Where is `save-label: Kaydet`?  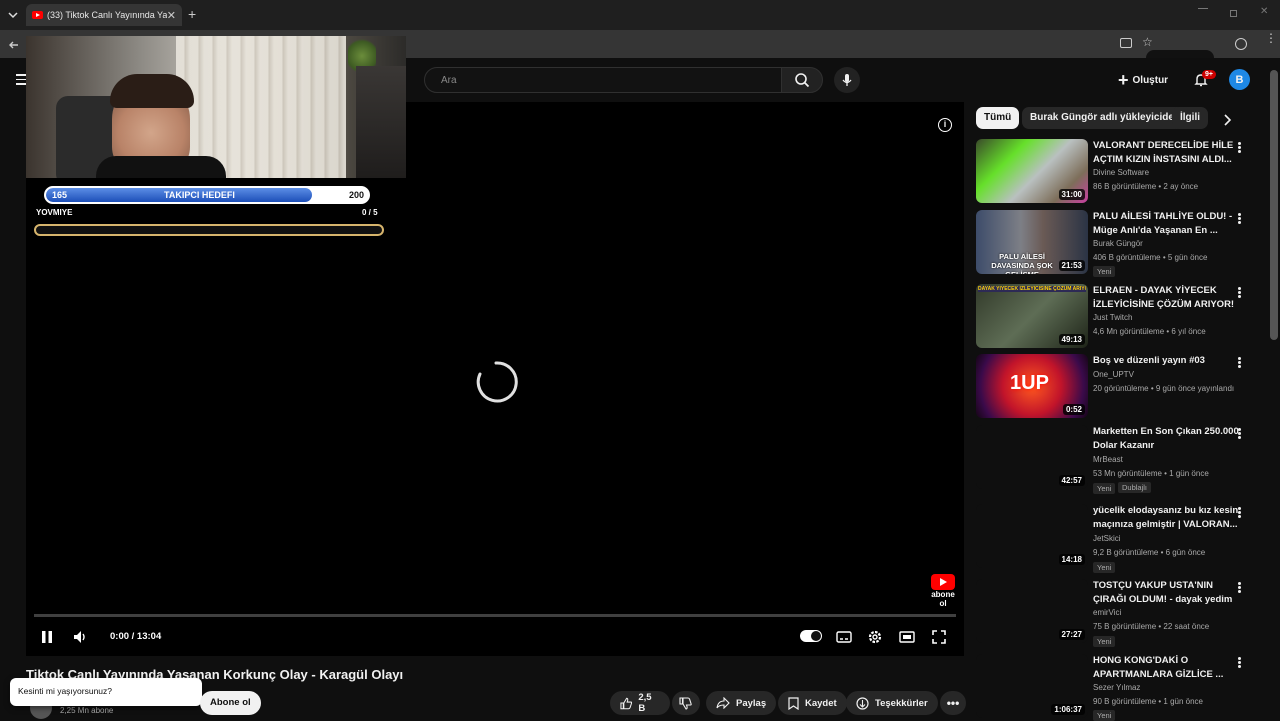
save-label: Kaydet is located at coordinates (821, 703).